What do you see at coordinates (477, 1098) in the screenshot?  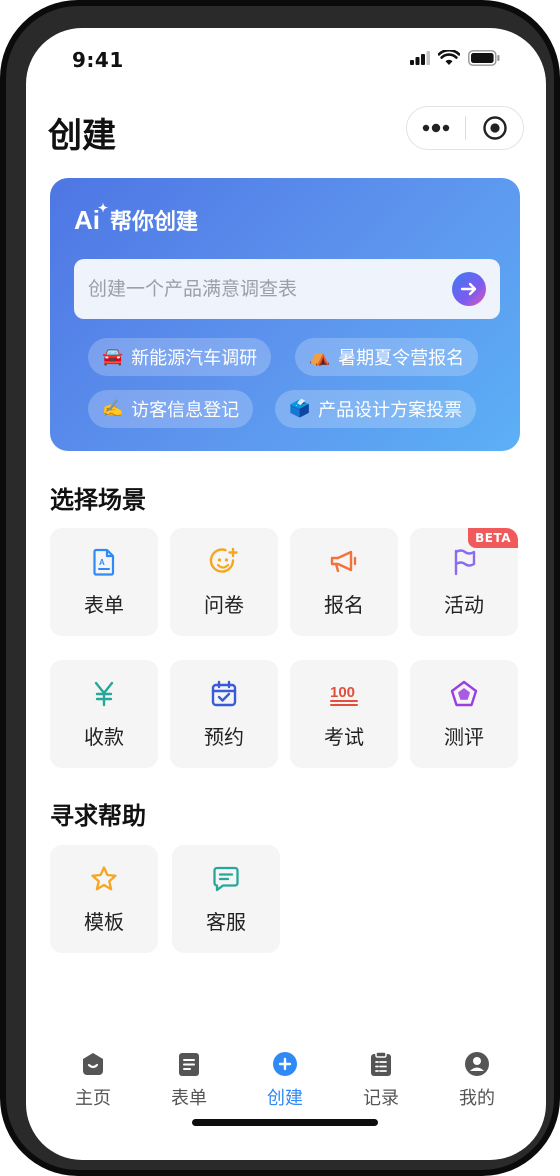 I see `tab-label: 我的` at bounding box center [477, 1098].